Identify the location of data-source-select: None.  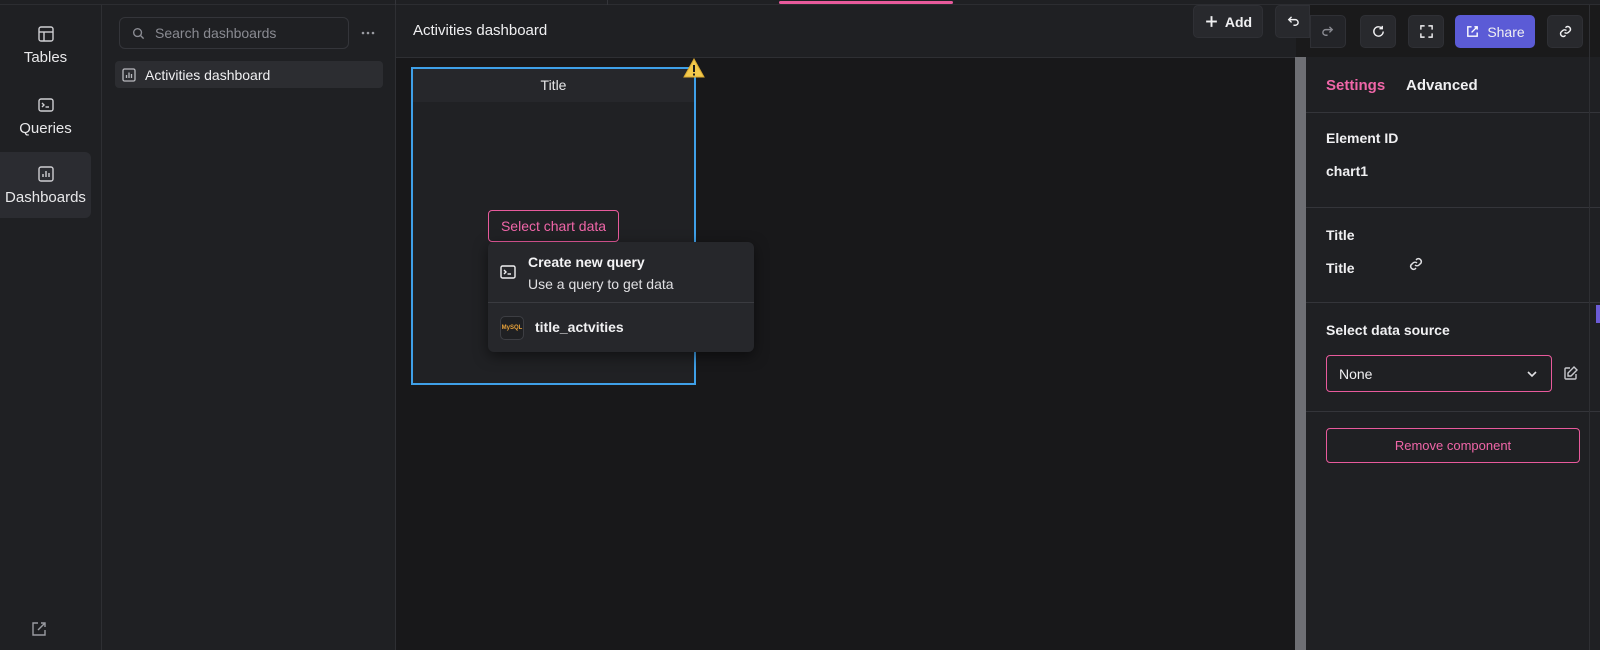
(1439, 373).